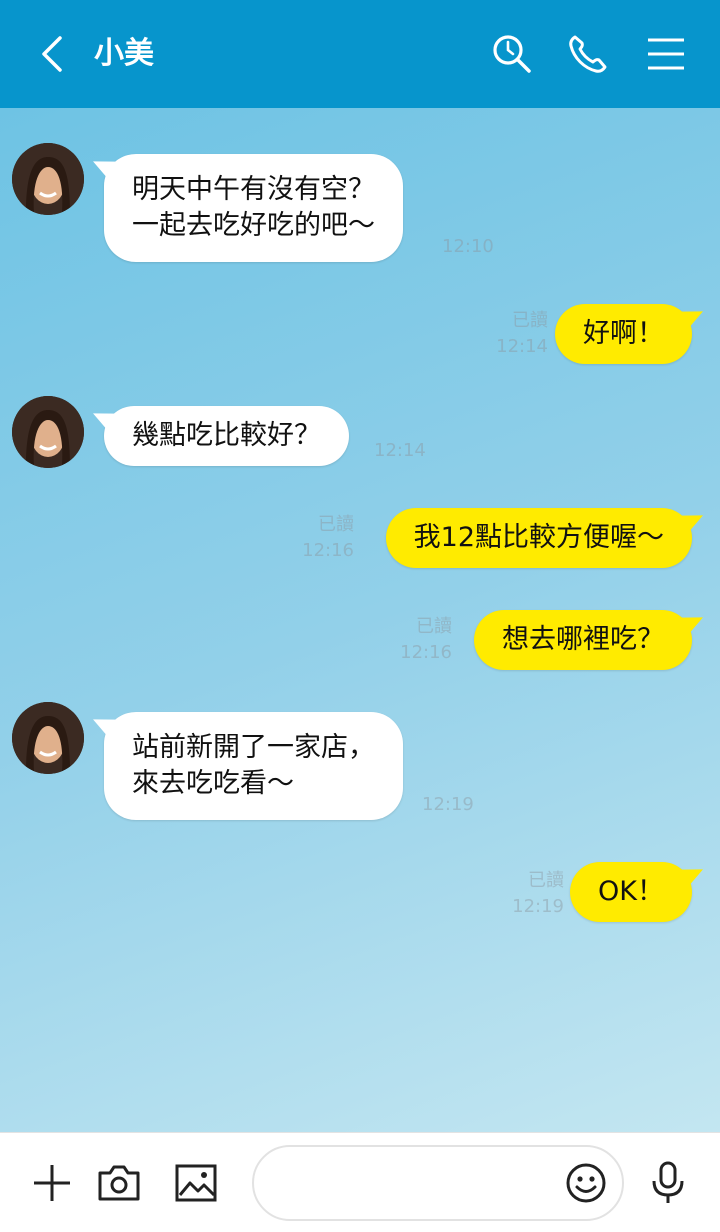 The image size is (720, 1232). What do you see at coordinates (512, 54) in the screenshot?
I see `search-icon` at bounding box center [512, 54].